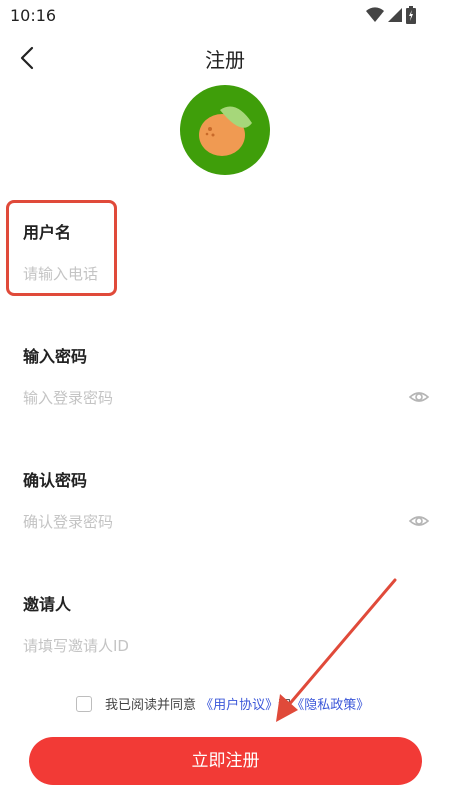  I want to click on signal-icon, so click(395, 15).